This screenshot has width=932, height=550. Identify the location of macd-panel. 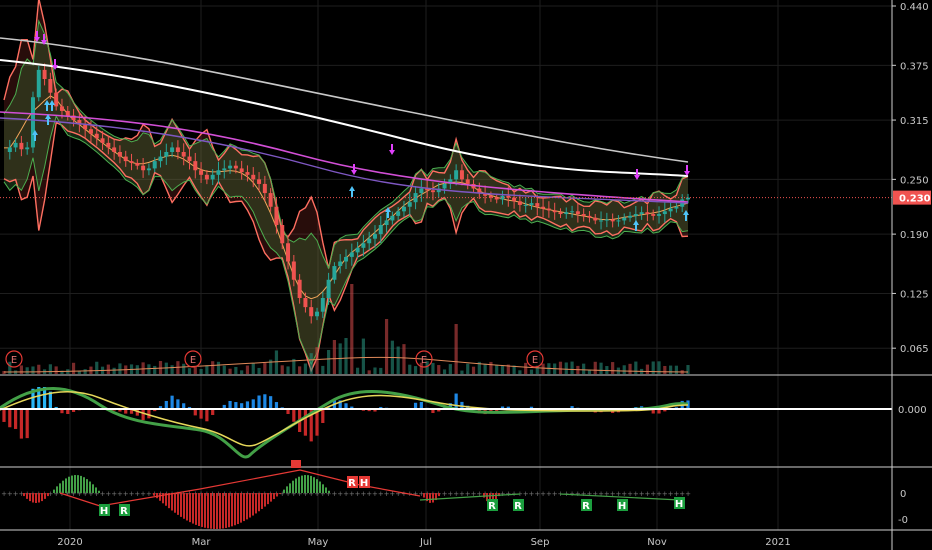
(446, 423).